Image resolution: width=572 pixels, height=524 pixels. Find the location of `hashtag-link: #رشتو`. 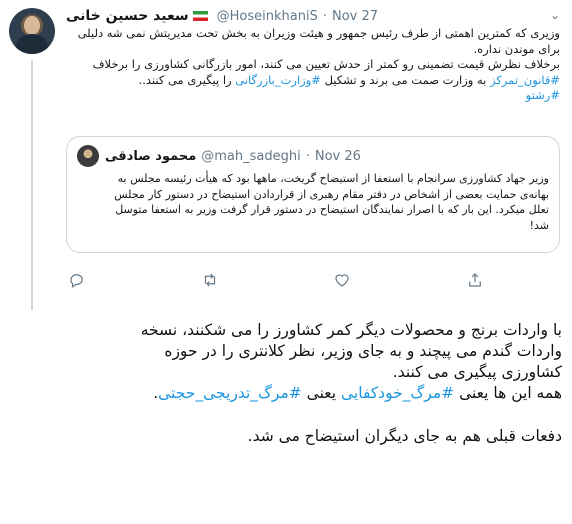

hashtag-link: #رشتو is located at coordinates (543, 95).